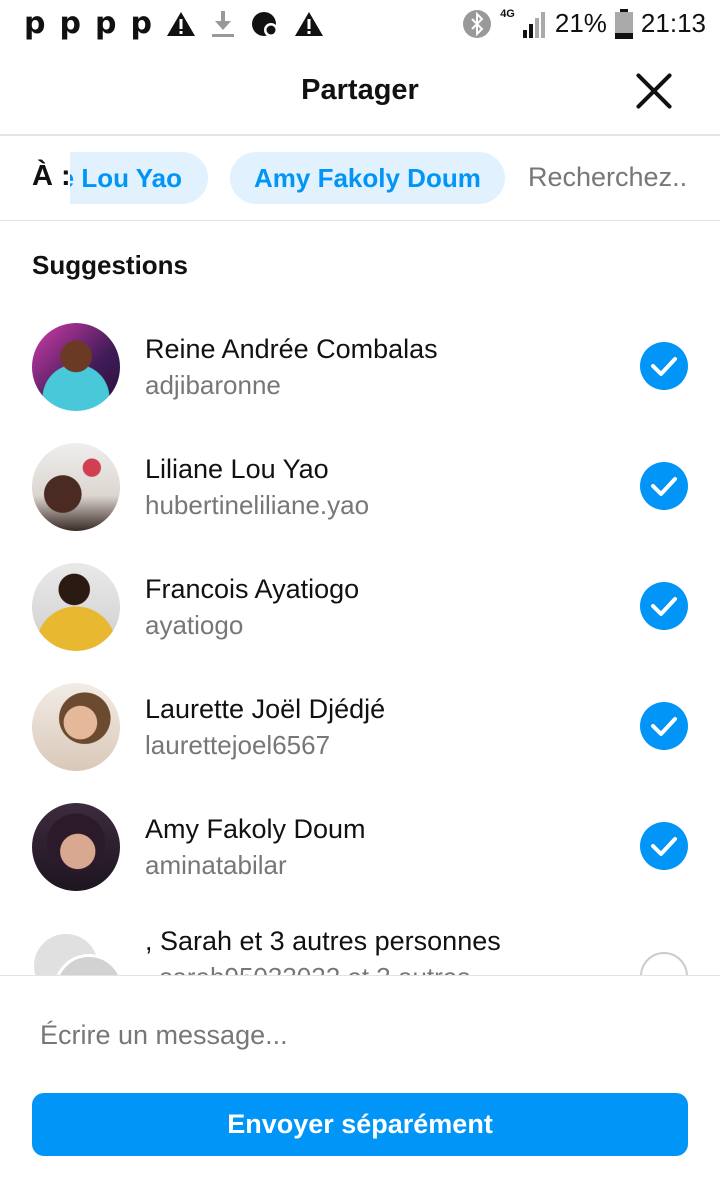 This screenshot has width=720, height=1188. I want to click on to-label: À :, so click(51, 176).